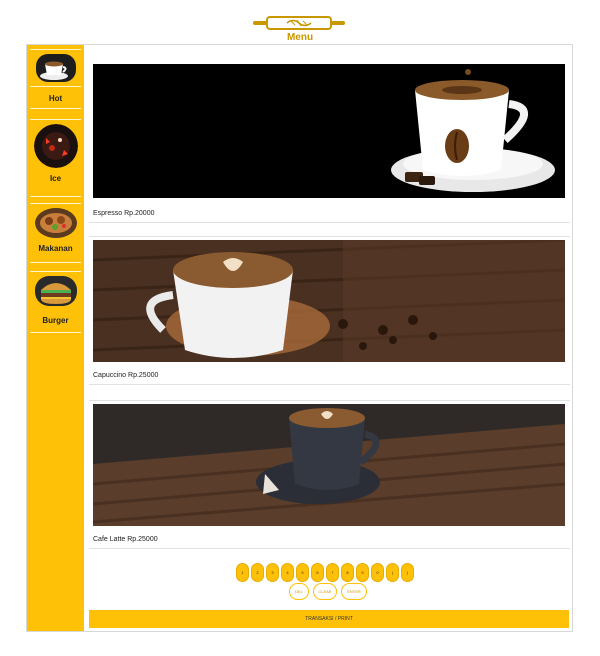  Describe the element at coordinates (325, 591) in the screenshot. I see `clear-button: CLEAR` at that location.